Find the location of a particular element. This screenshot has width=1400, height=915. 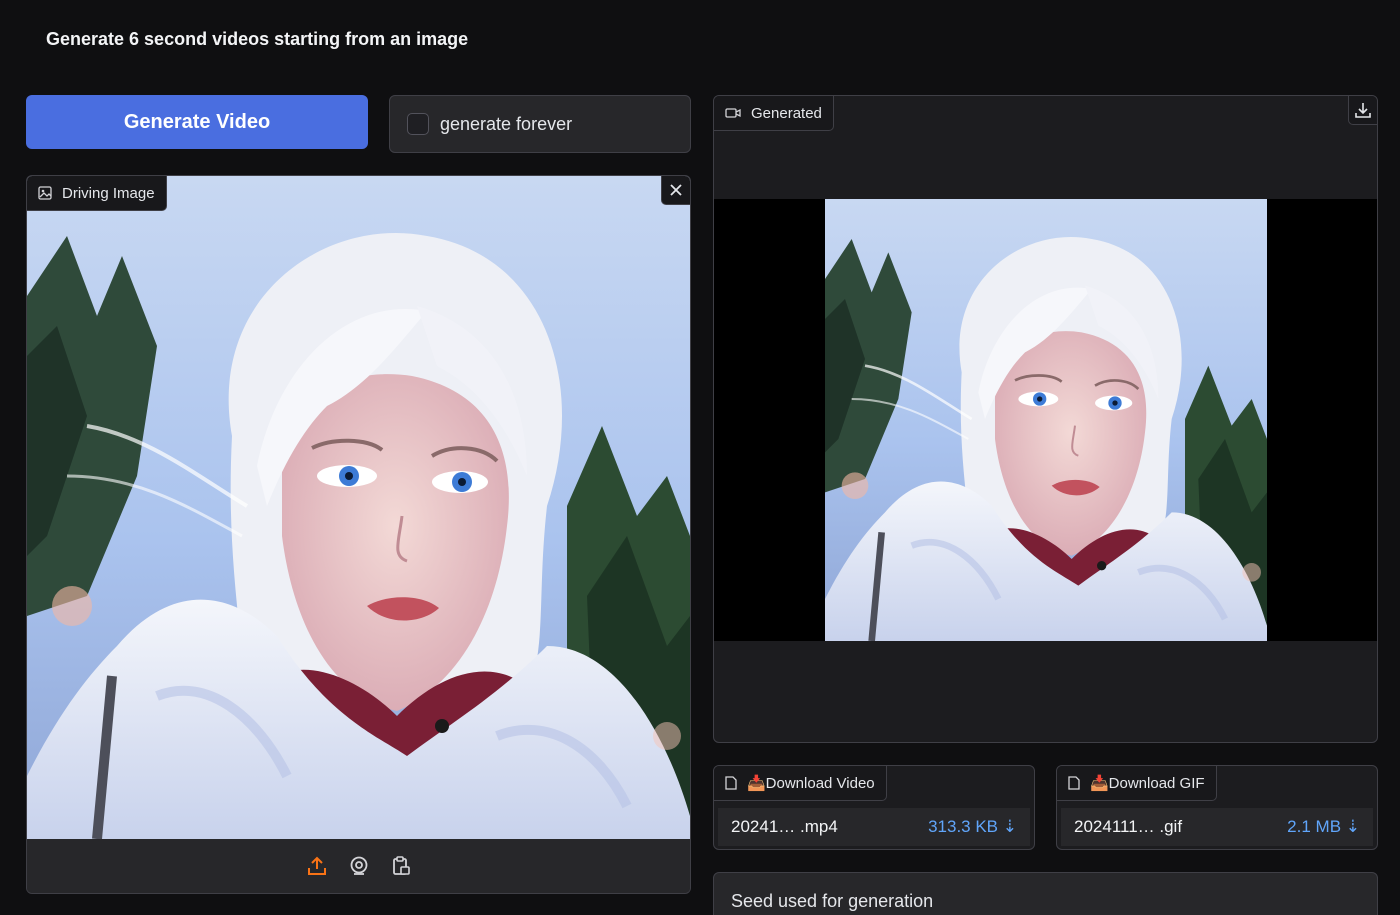

video-file-name: 20241… .mp4 is located at coordinates (829, 827).